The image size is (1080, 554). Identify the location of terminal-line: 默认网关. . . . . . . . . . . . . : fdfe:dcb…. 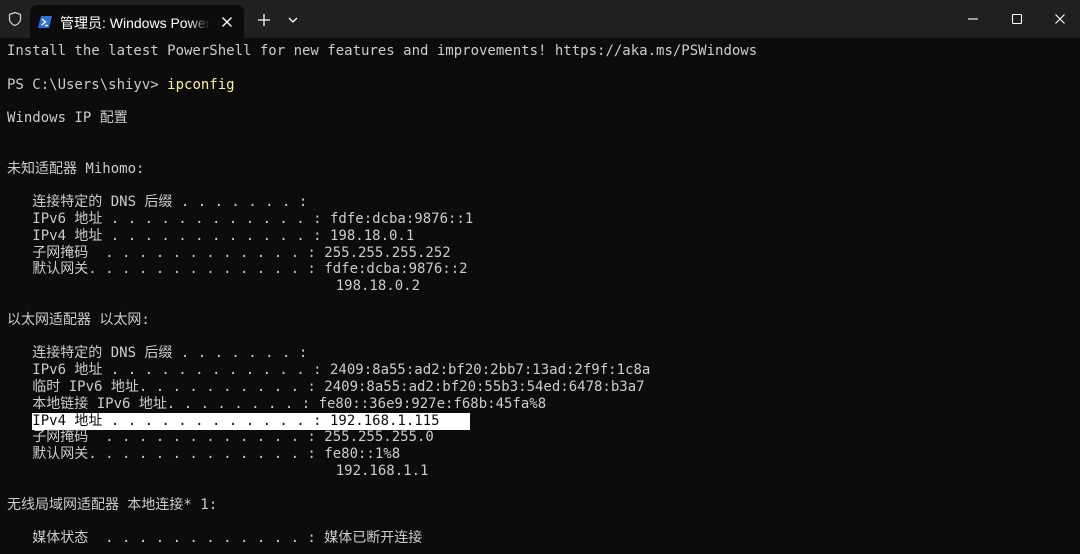
(237, 269).